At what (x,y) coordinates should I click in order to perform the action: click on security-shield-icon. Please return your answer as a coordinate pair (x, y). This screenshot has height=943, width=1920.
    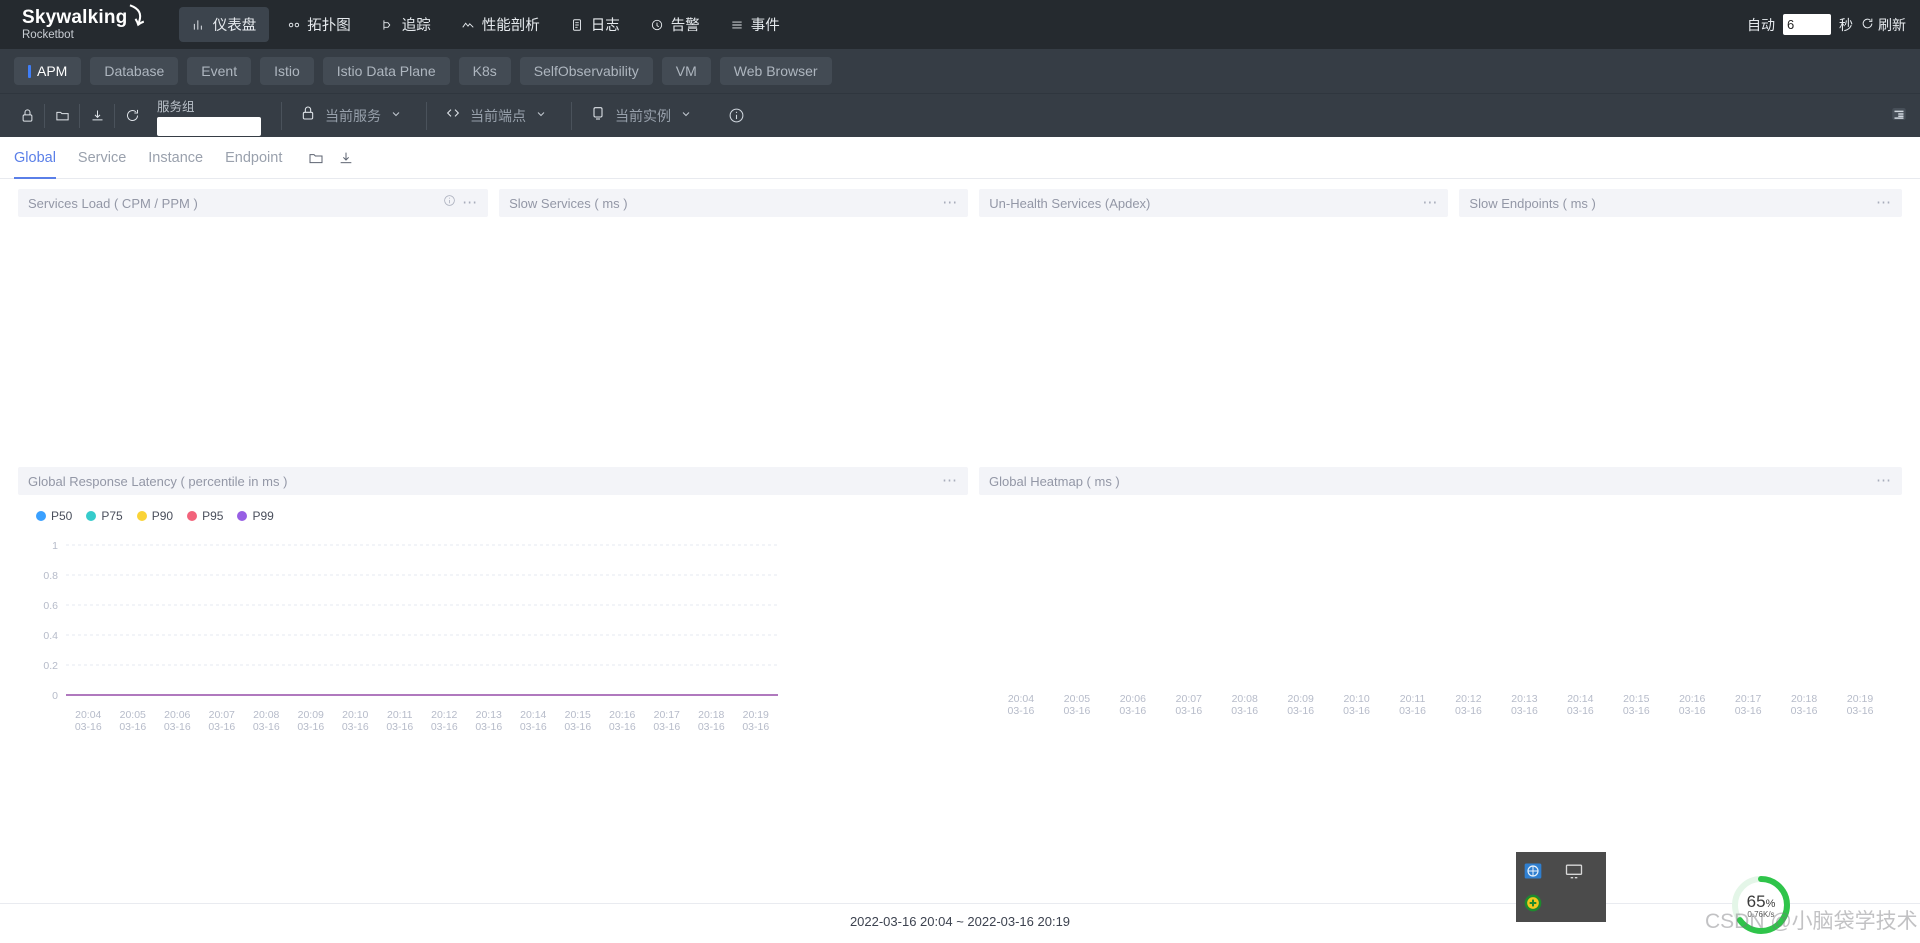
    Looking at the image, I should click on (1533, 903).